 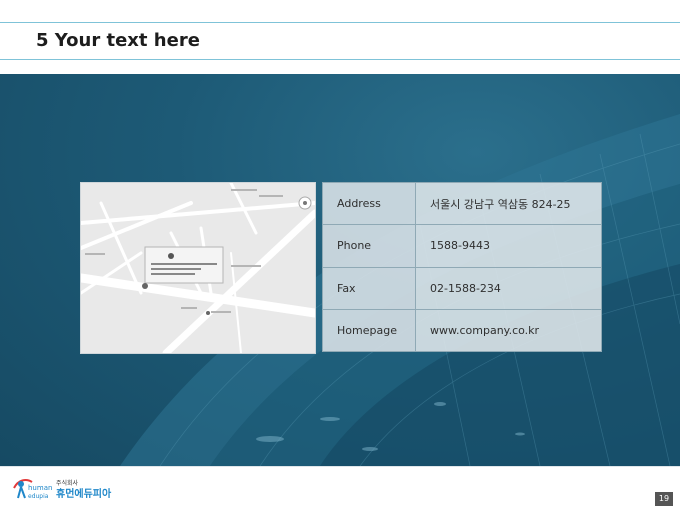 I want to click on contact-row-address: Address 서울시 강남구 역삼동 824-25, so click(x=462, y=203).